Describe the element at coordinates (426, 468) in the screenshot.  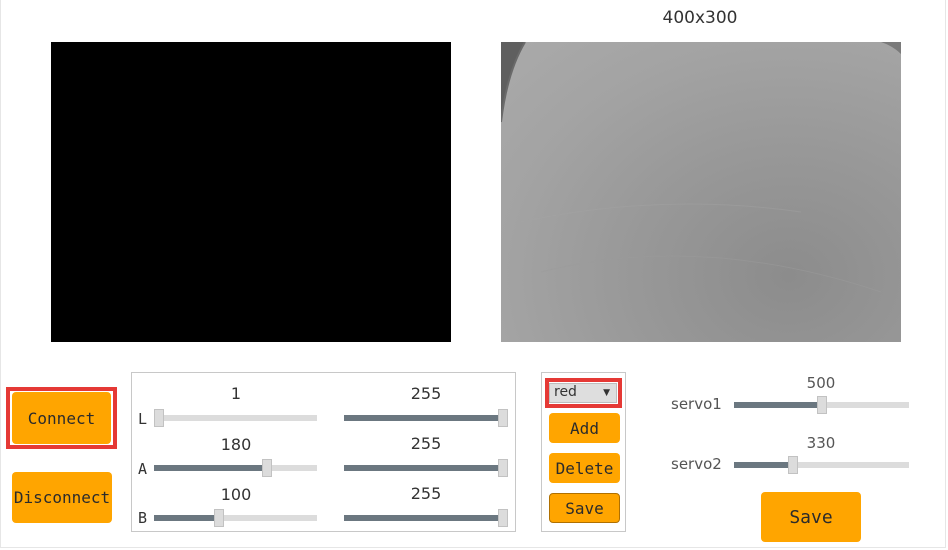
I see `a-max-slider` at that location.